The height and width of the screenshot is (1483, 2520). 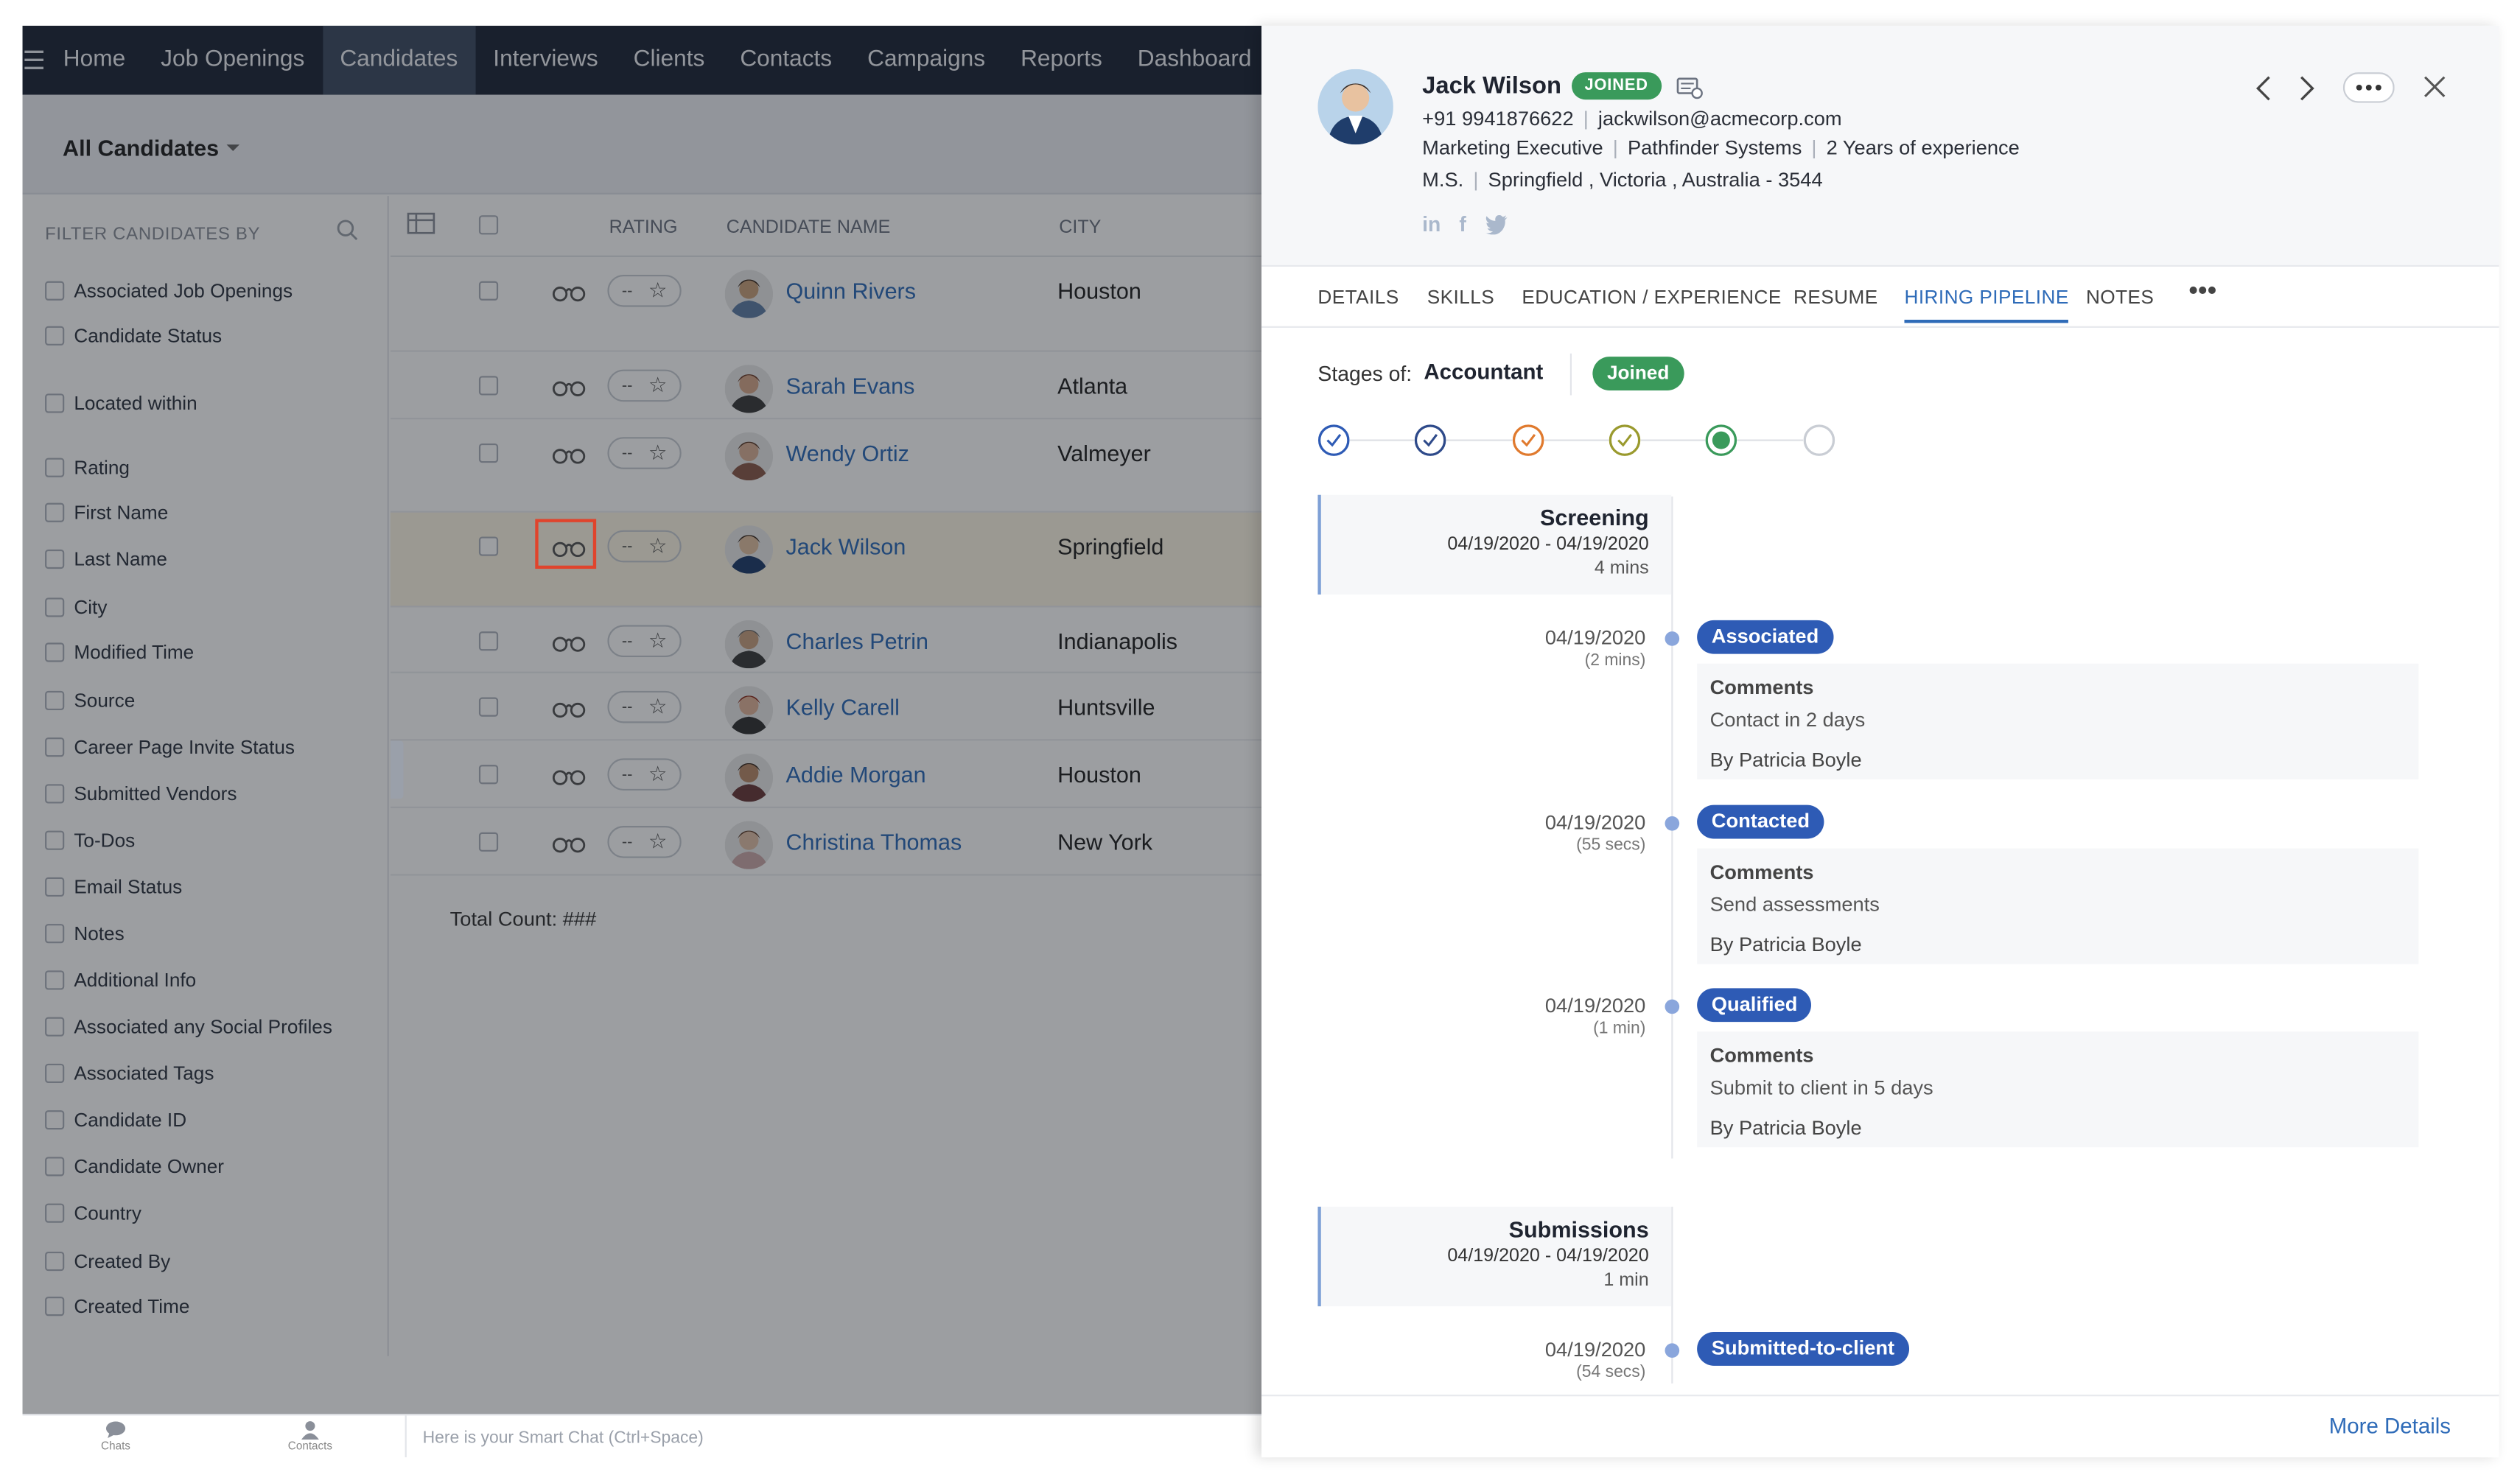 What do you see at coordinates (1638, 373) in the screenshot?
I see `pipeline-status-badge: Joined` at bounding box center [1638, 373].